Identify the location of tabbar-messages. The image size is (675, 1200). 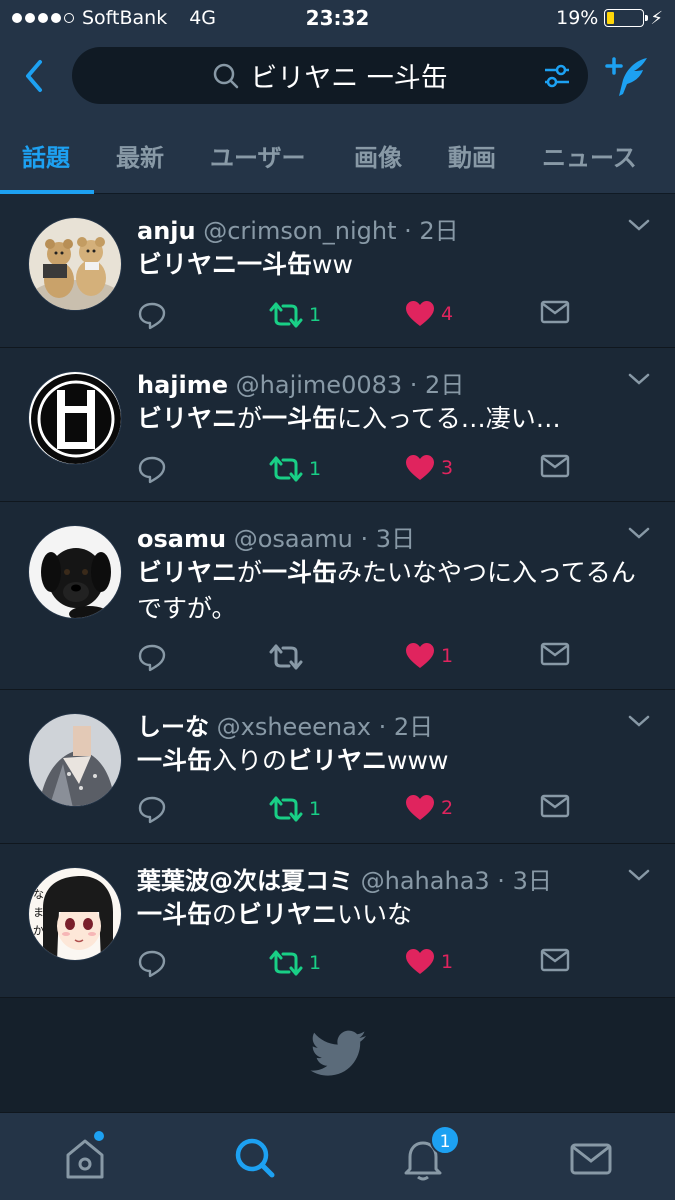
(591, 1158).